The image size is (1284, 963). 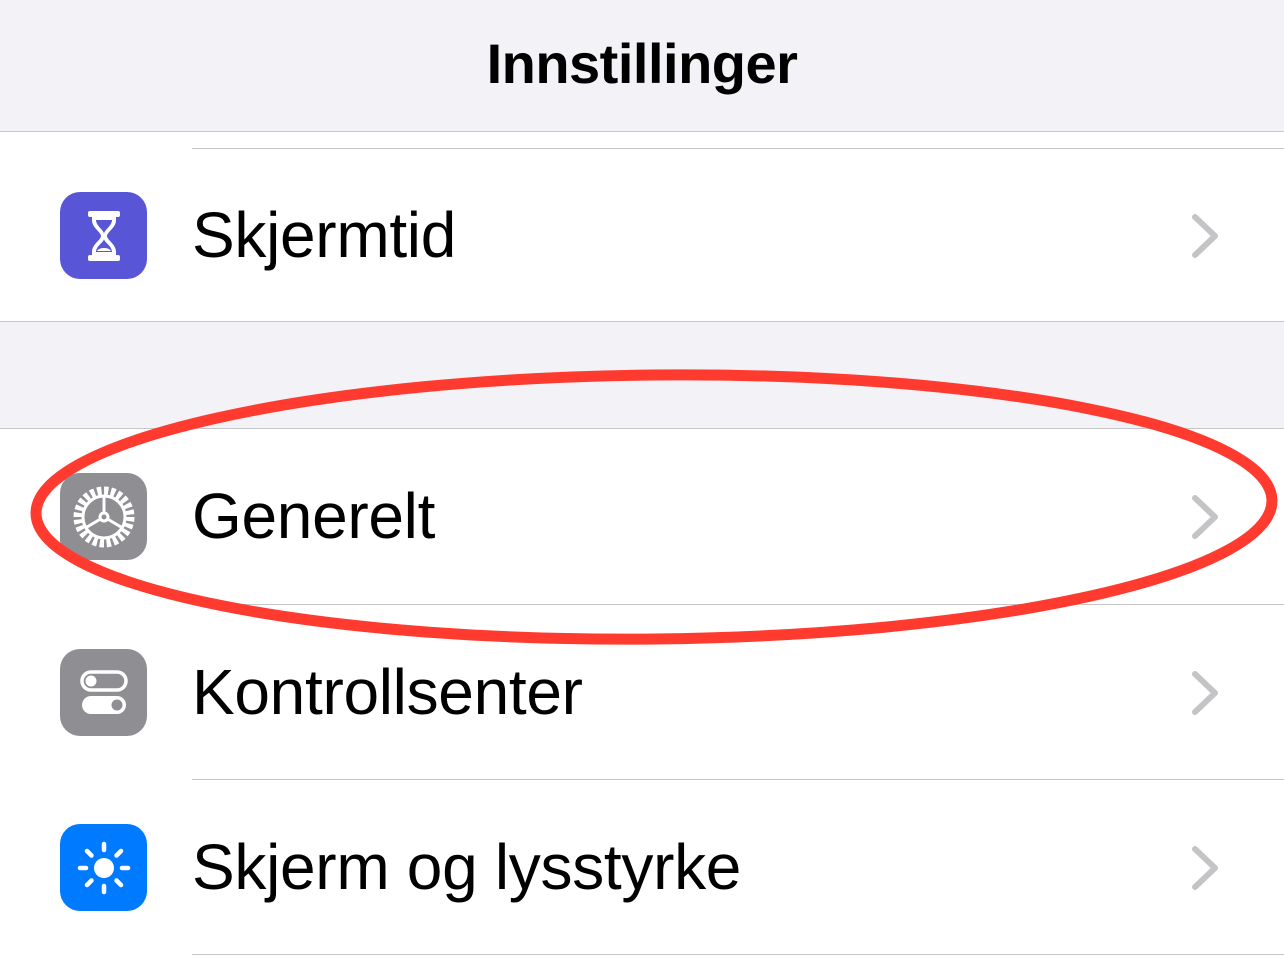 I want to click on page-title: Innstillinger, so click(x=642, y=63).